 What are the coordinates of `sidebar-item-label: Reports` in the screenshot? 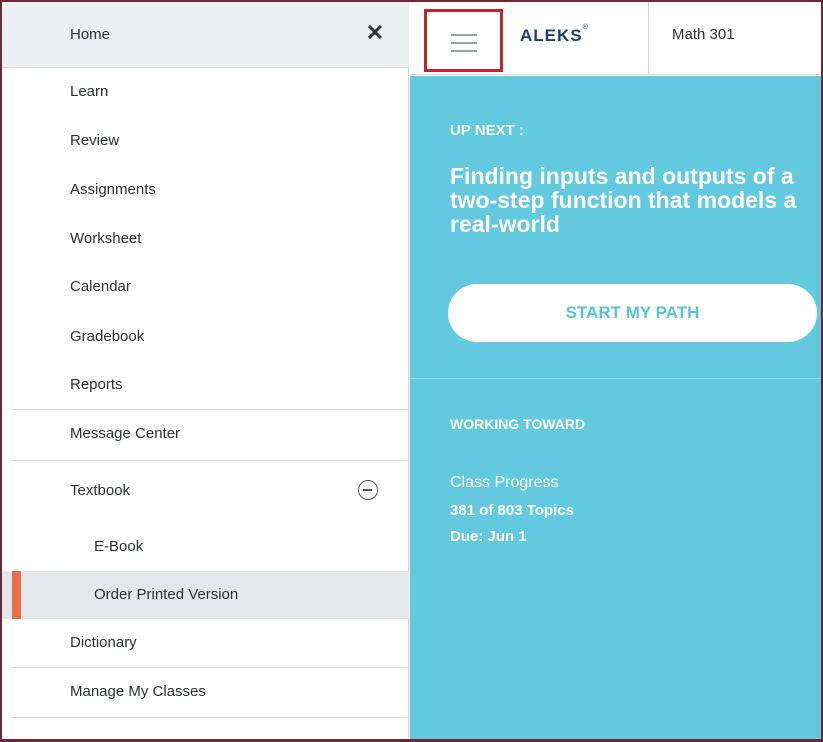 It's located at (96, 384).